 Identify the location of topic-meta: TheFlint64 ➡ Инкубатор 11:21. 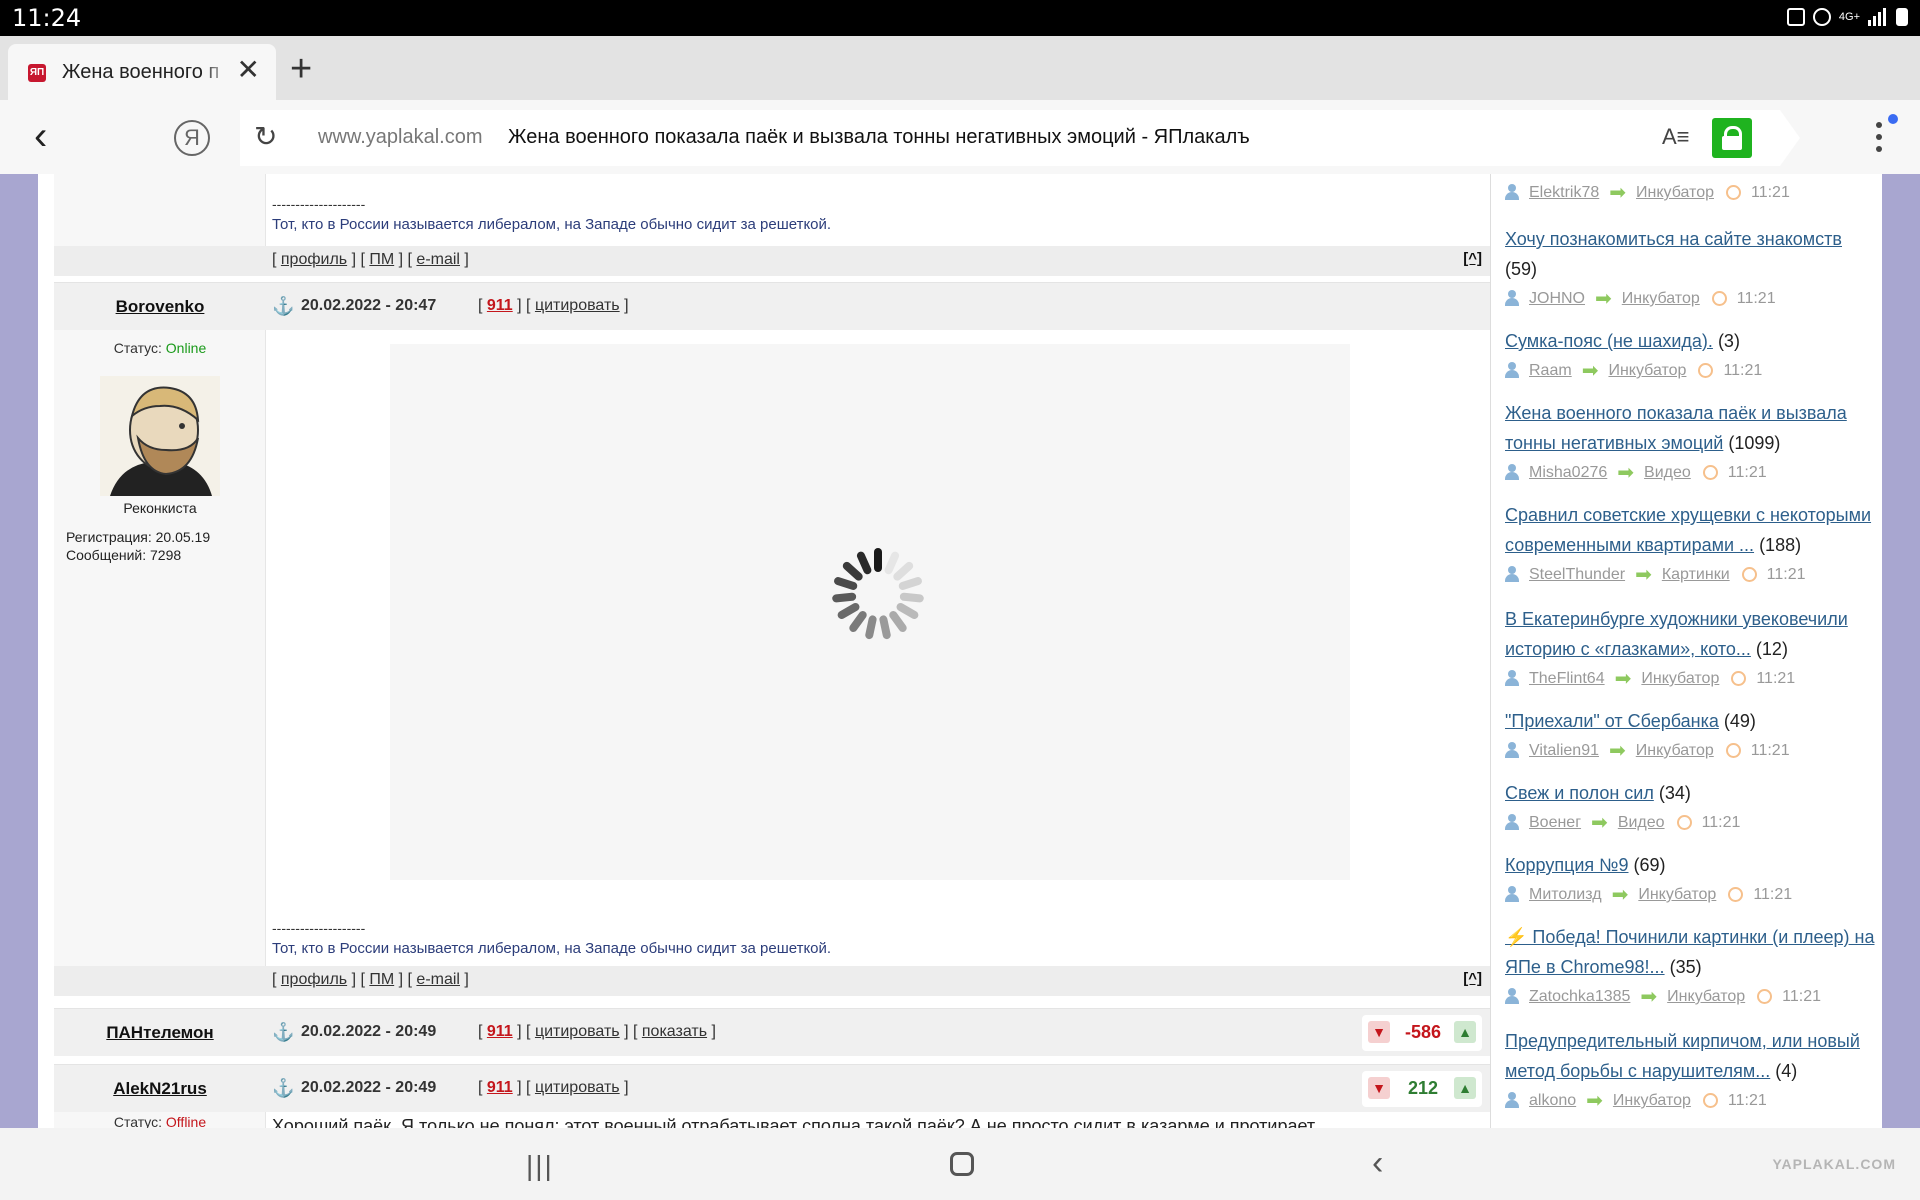
(1690, 679).